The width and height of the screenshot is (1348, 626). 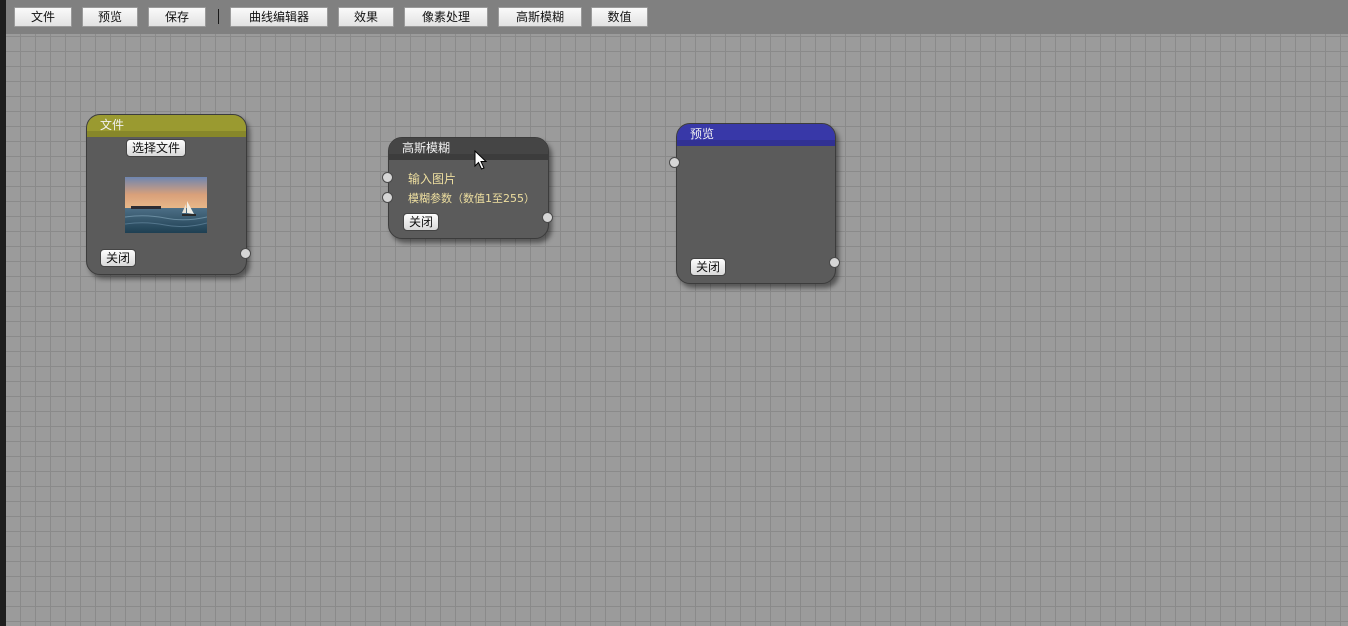 What do you see at coordinates (245, 253) in the screenshot?
I see `file-output-port` at bounding box center [245, 253].